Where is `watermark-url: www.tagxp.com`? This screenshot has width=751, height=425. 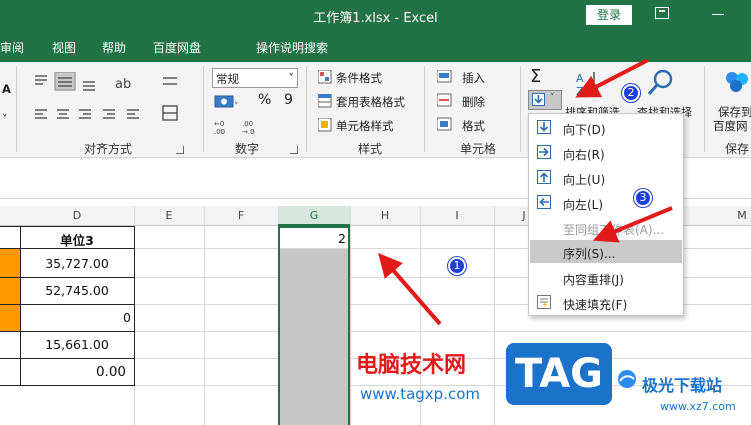
watermark-url: www.tagxp.com is located at coordinates (420, 394).